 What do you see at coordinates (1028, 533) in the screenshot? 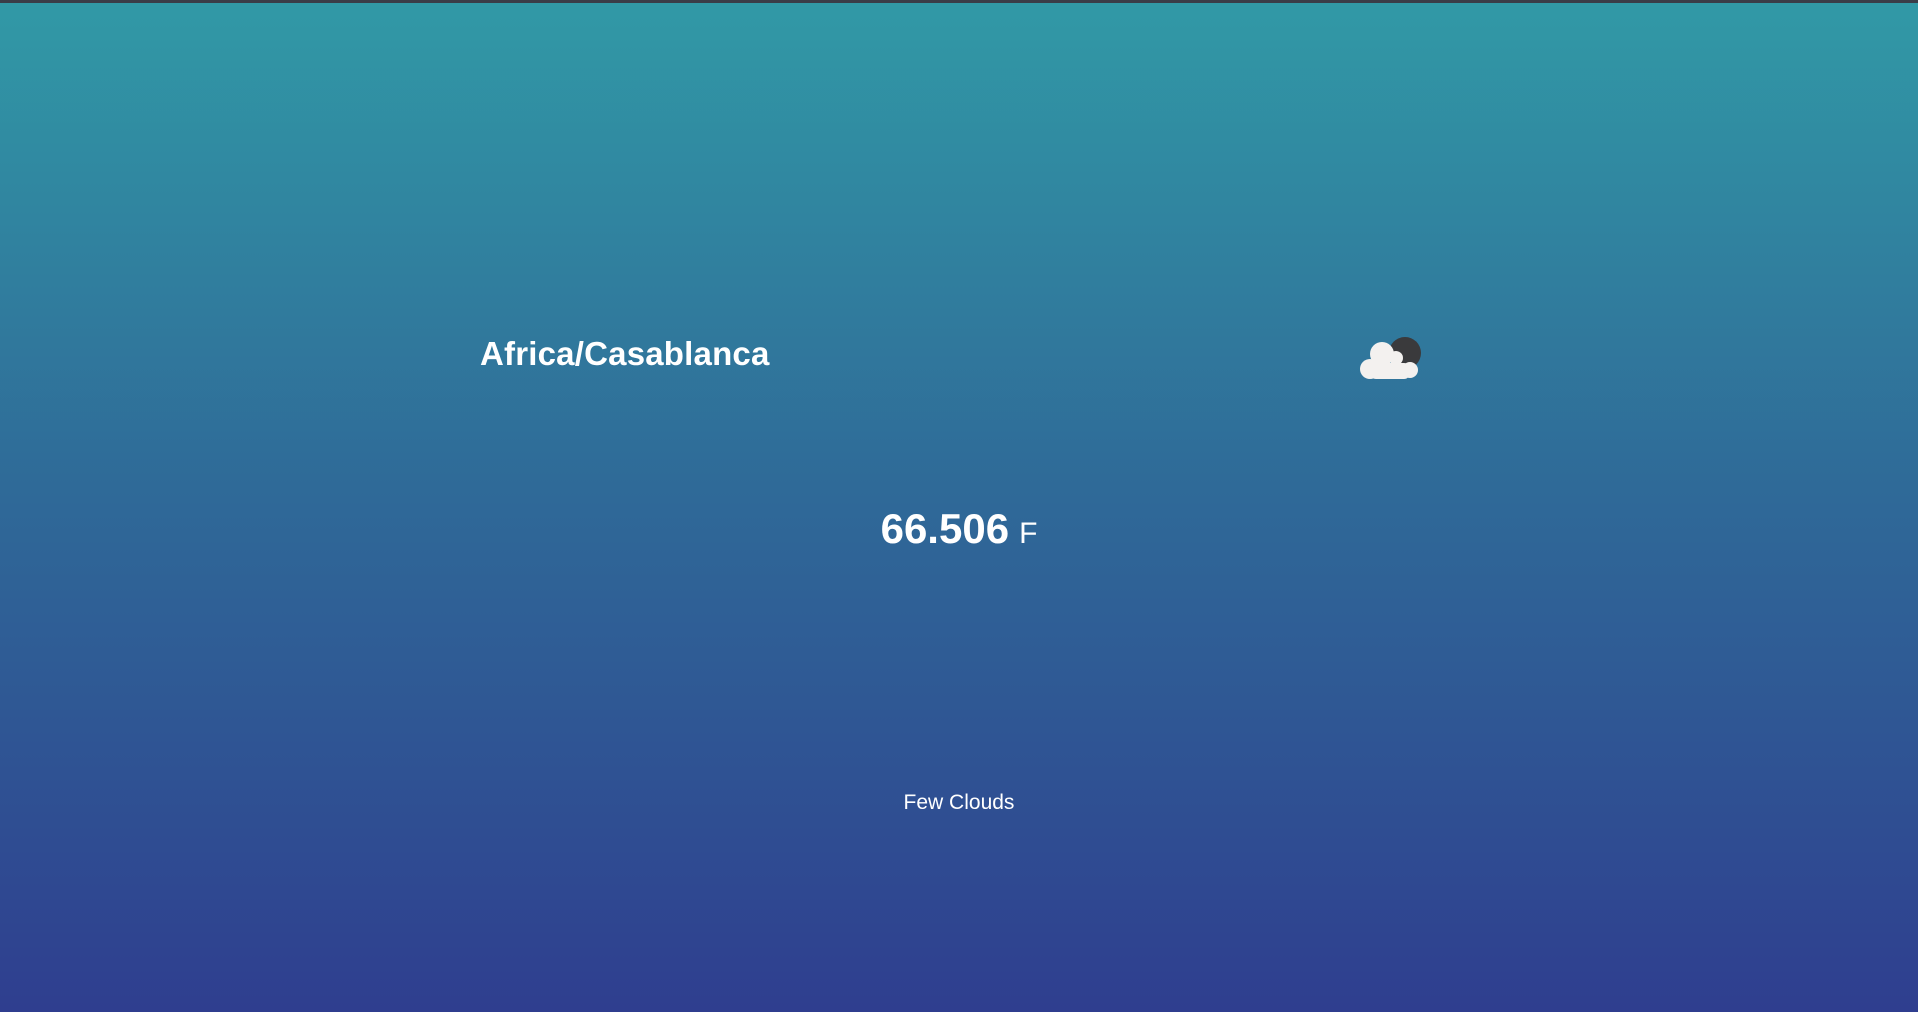
I see `temperature-unit: F` at bounding box center [1028, 533].